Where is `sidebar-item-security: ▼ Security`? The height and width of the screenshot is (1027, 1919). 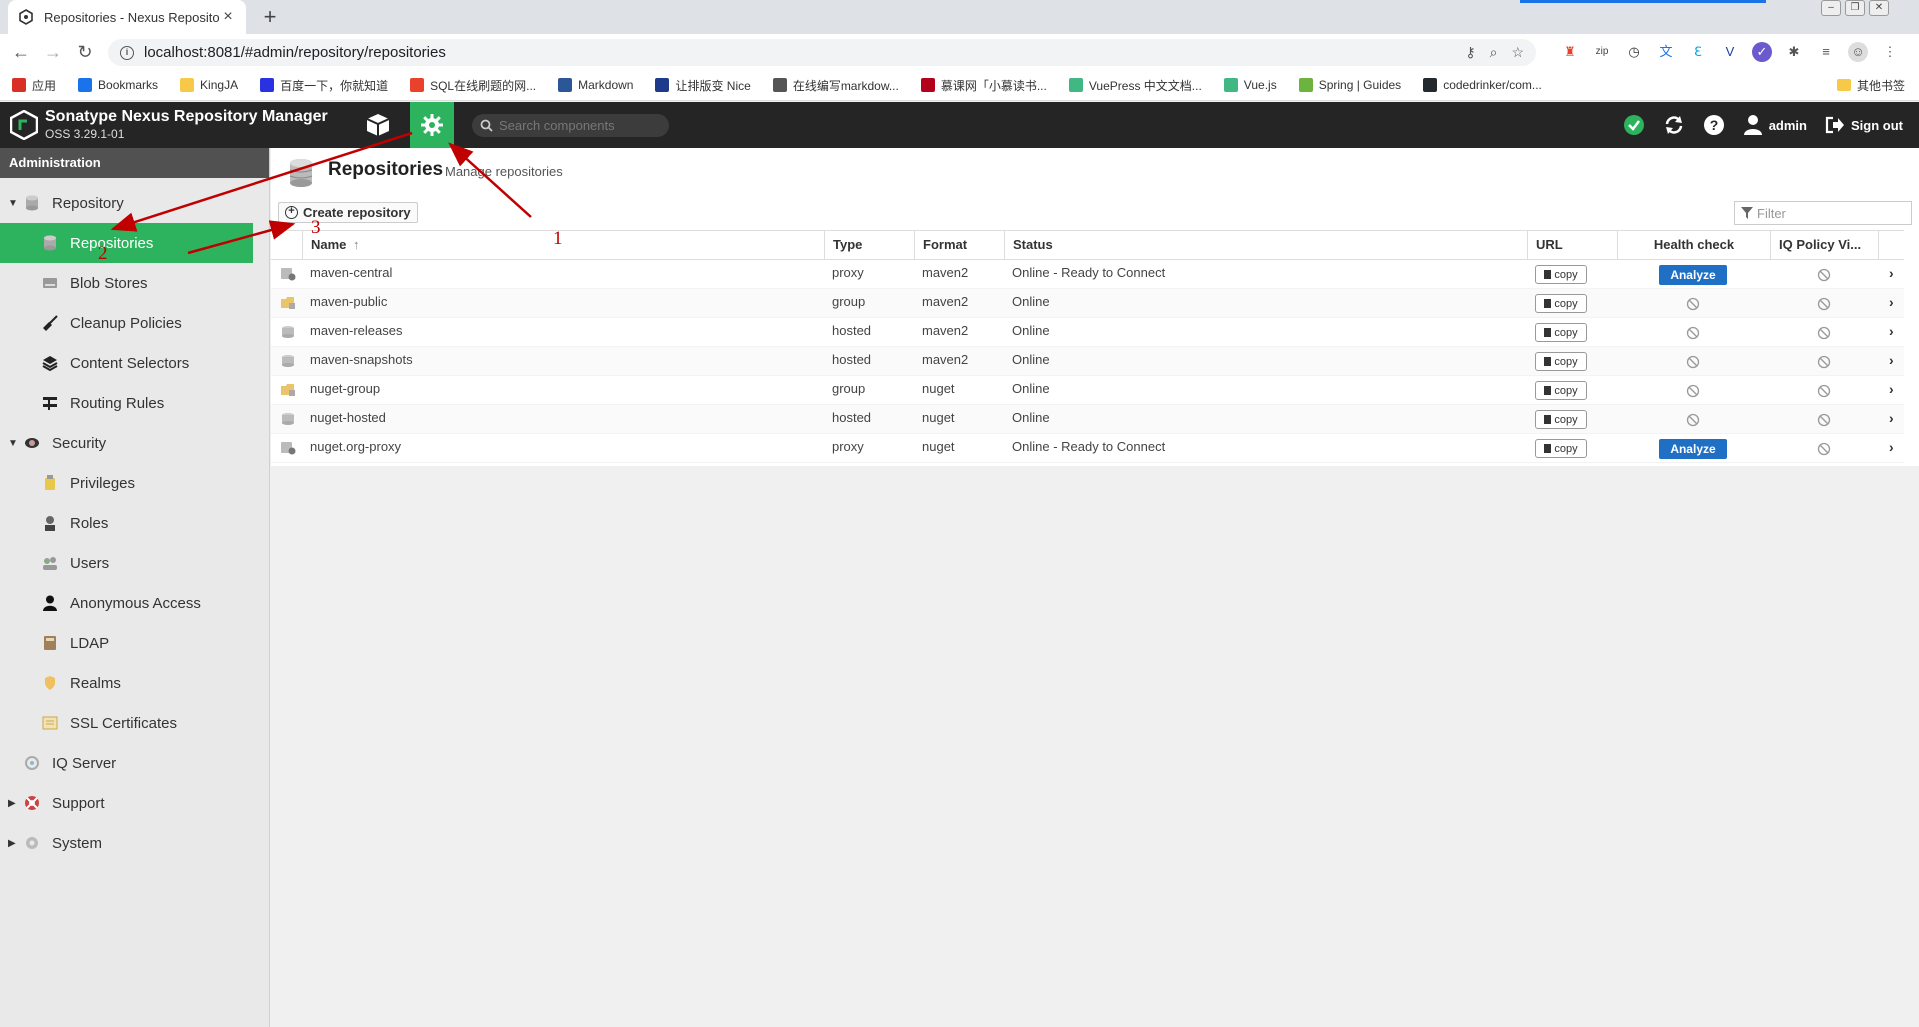 sidebar-item-security: ▼ Security is located at coordinates (53, 443).